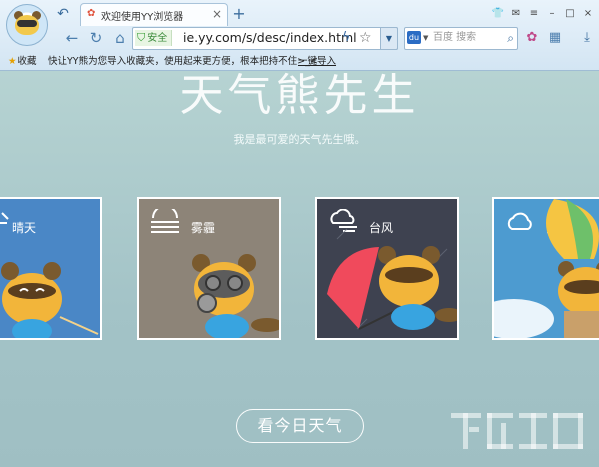 The image size is (599, 467). Describe the element at coordinates (365, 38) in the screenshot. I see `bookmark-star-icon: ☆` at that location.